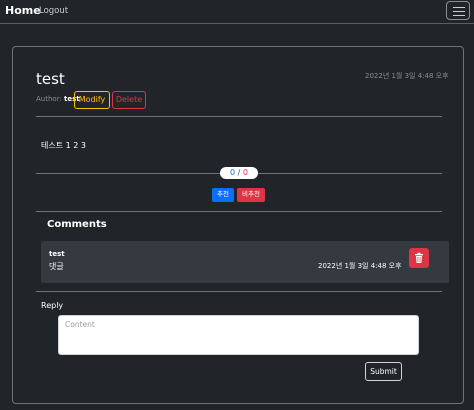  I want to click on author-label: Author:, so click(49, 99).